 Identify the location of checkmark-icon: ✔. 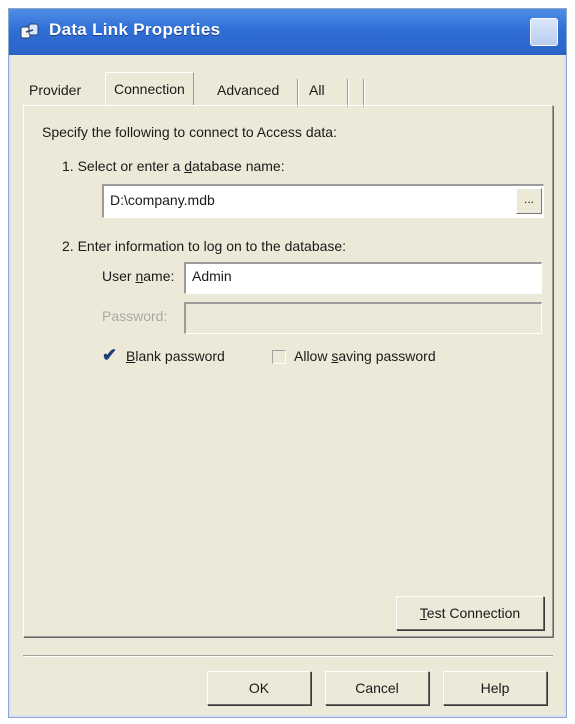
(110, 355).